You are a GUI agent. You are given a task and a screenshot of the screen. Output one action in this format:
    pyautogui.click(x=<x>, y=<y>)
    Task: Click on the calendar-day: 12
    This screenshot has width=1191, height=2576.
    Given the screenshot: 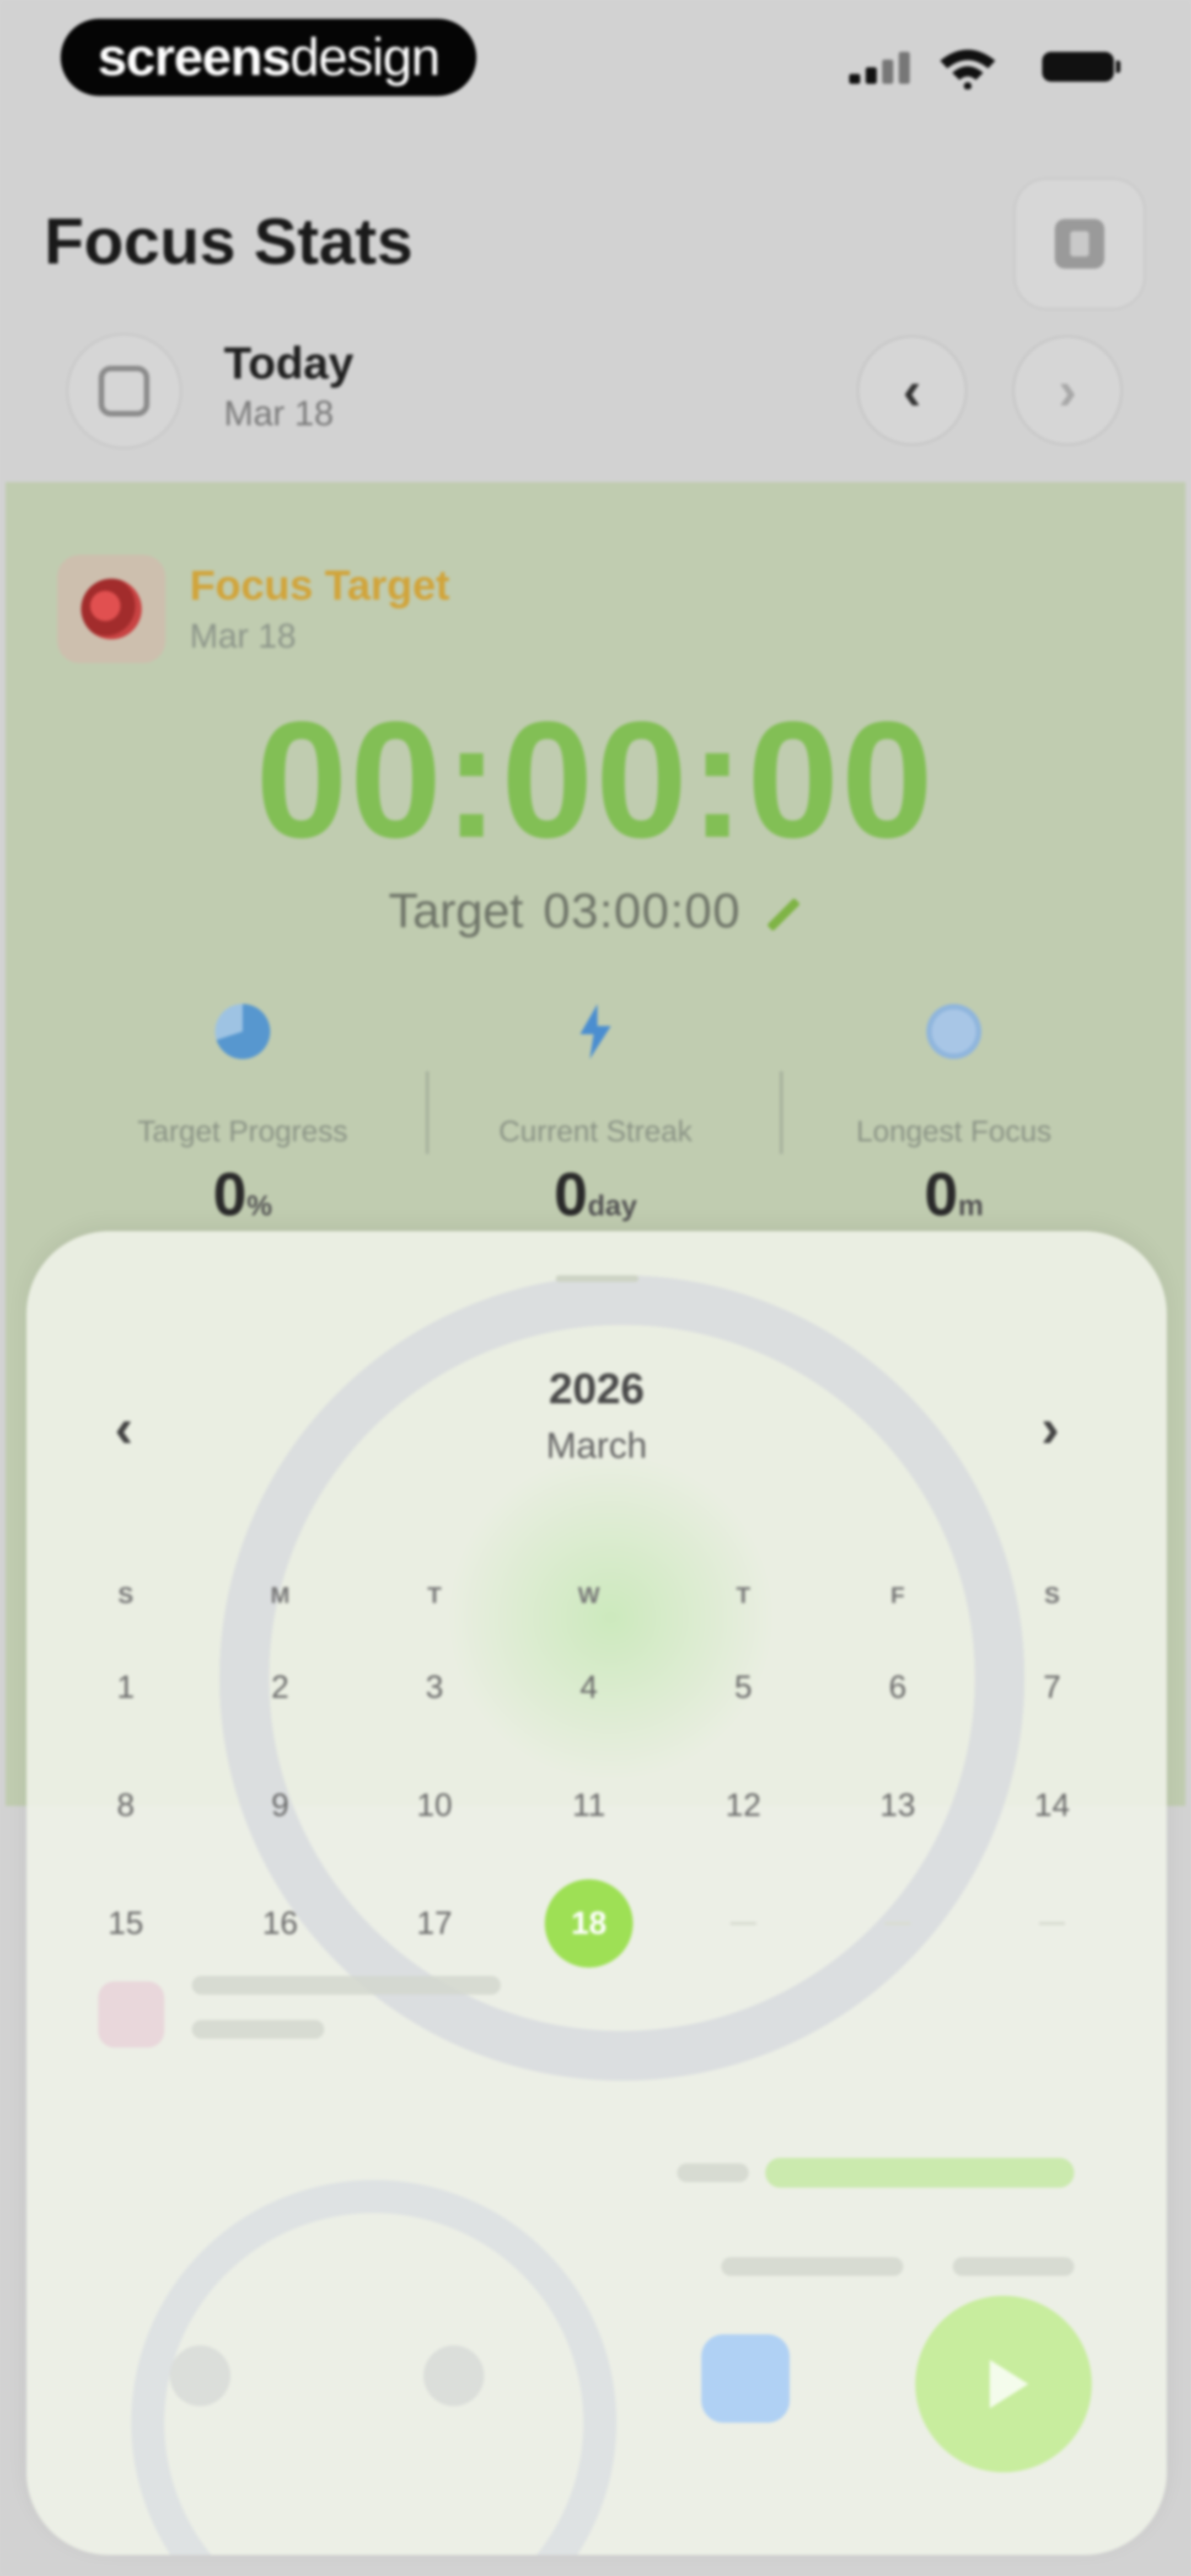 What is the action you would take?
    pyautogui.click(x=743, y=1805)
    